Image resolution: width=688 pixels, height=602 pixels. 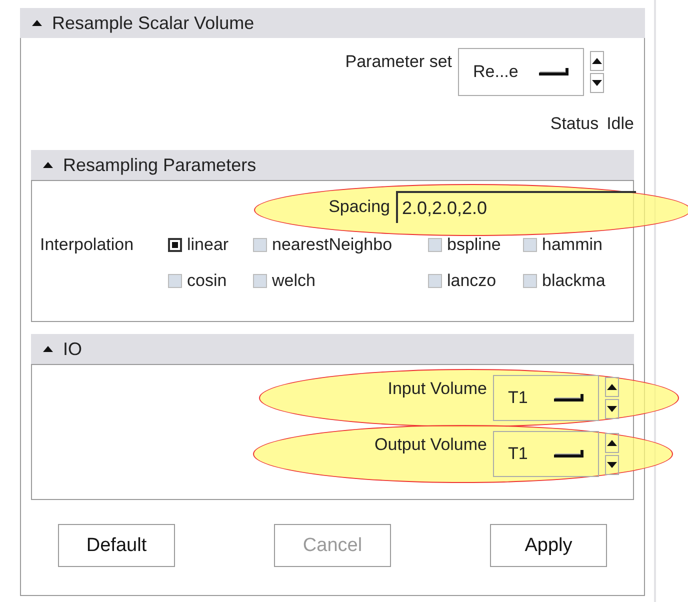 What do you see at coordinates (574, 124) in the screenshot?
I see `status-label: Status` at bounding box center [574, 124].